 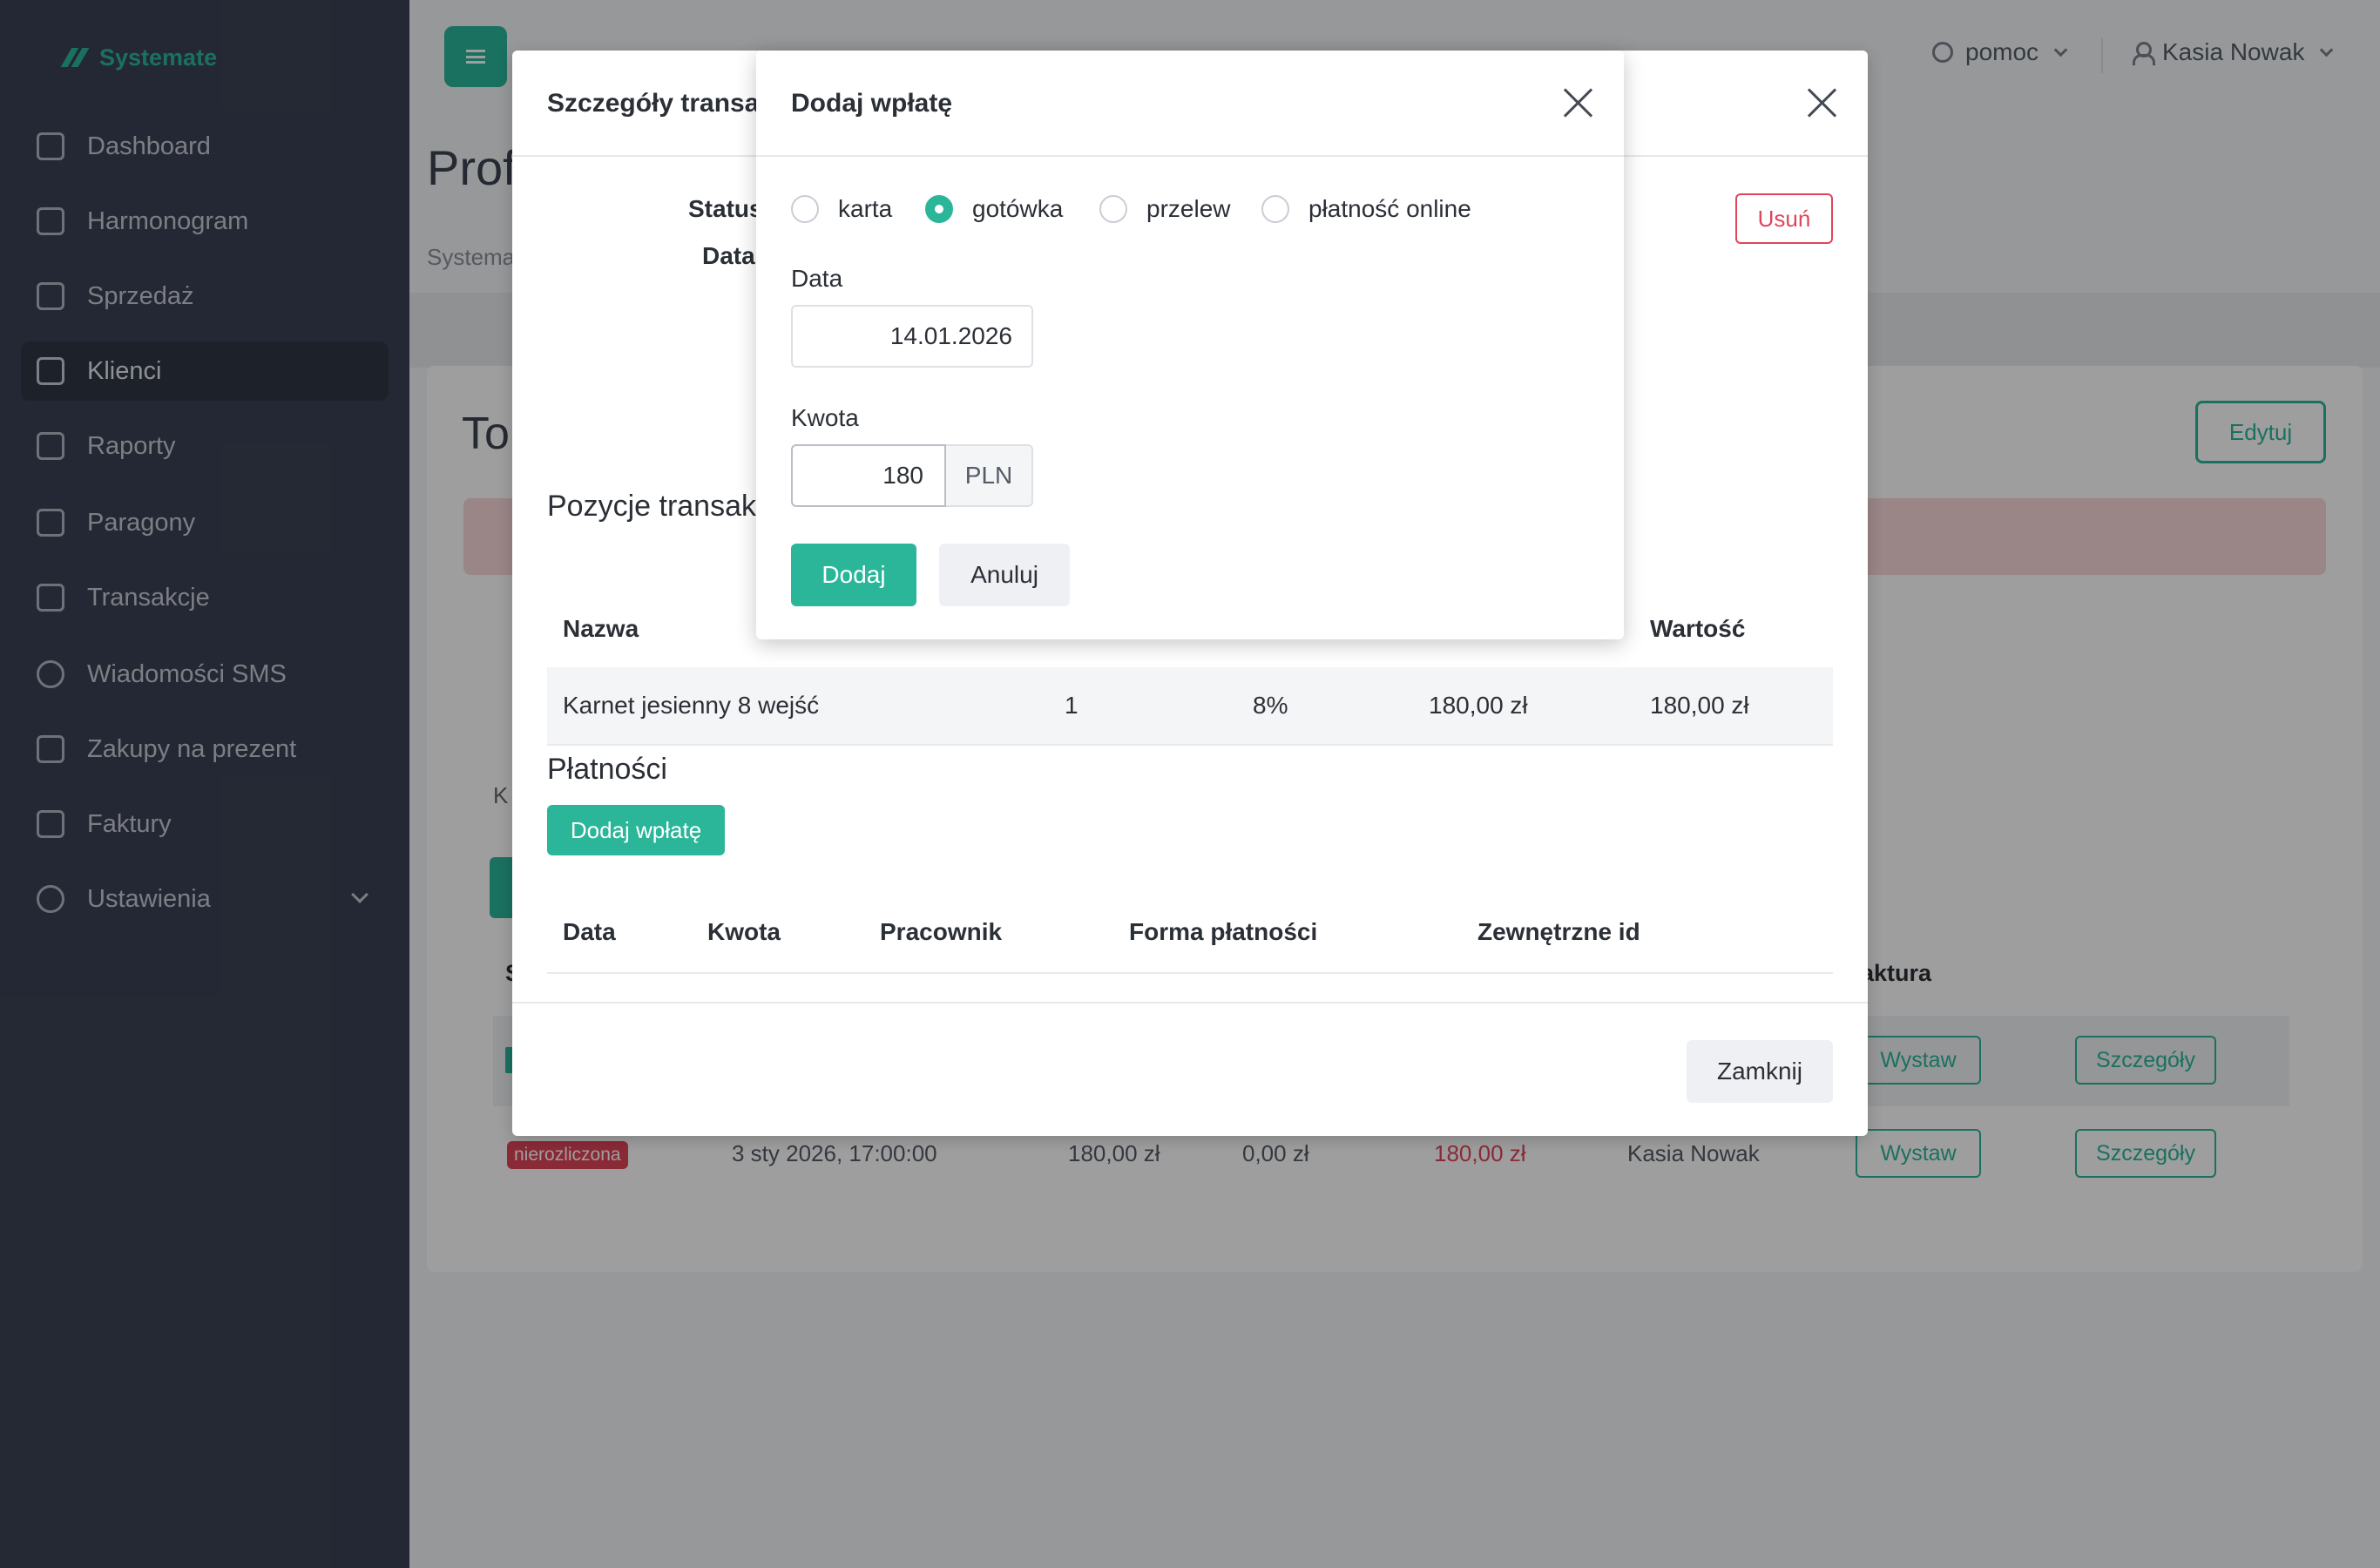 I want to click on delete-button: Usuń, so click(x=1784, y=218).